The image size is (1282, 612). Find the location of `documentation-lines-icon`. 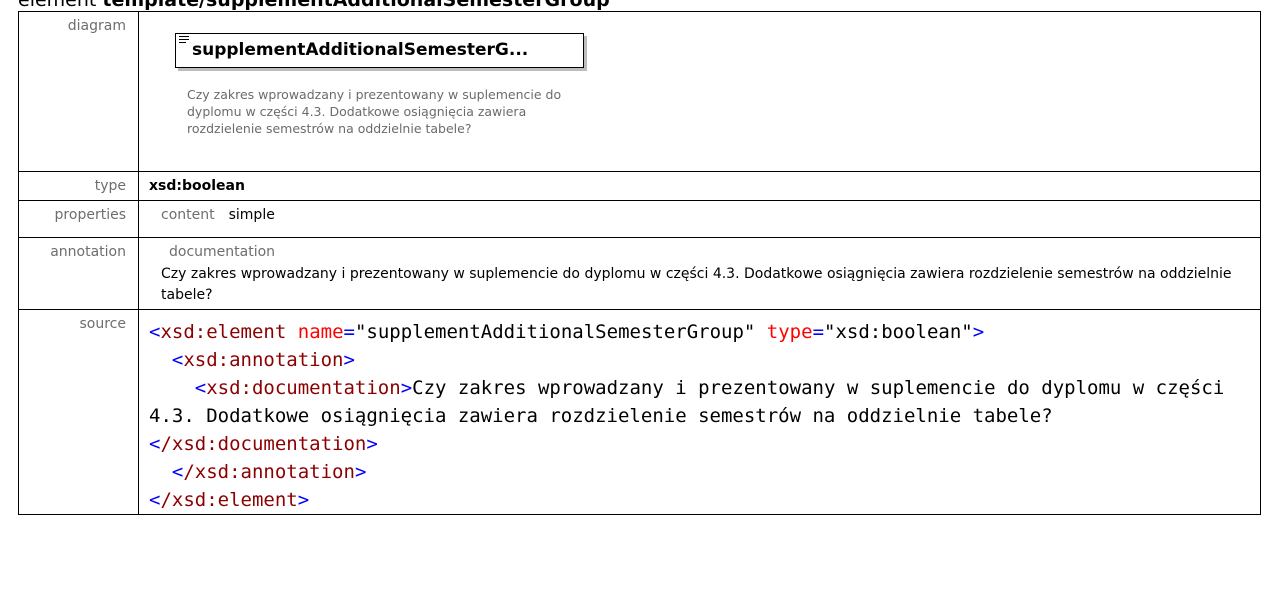

documentation-lines-icon is located at coordinates (184, 40).